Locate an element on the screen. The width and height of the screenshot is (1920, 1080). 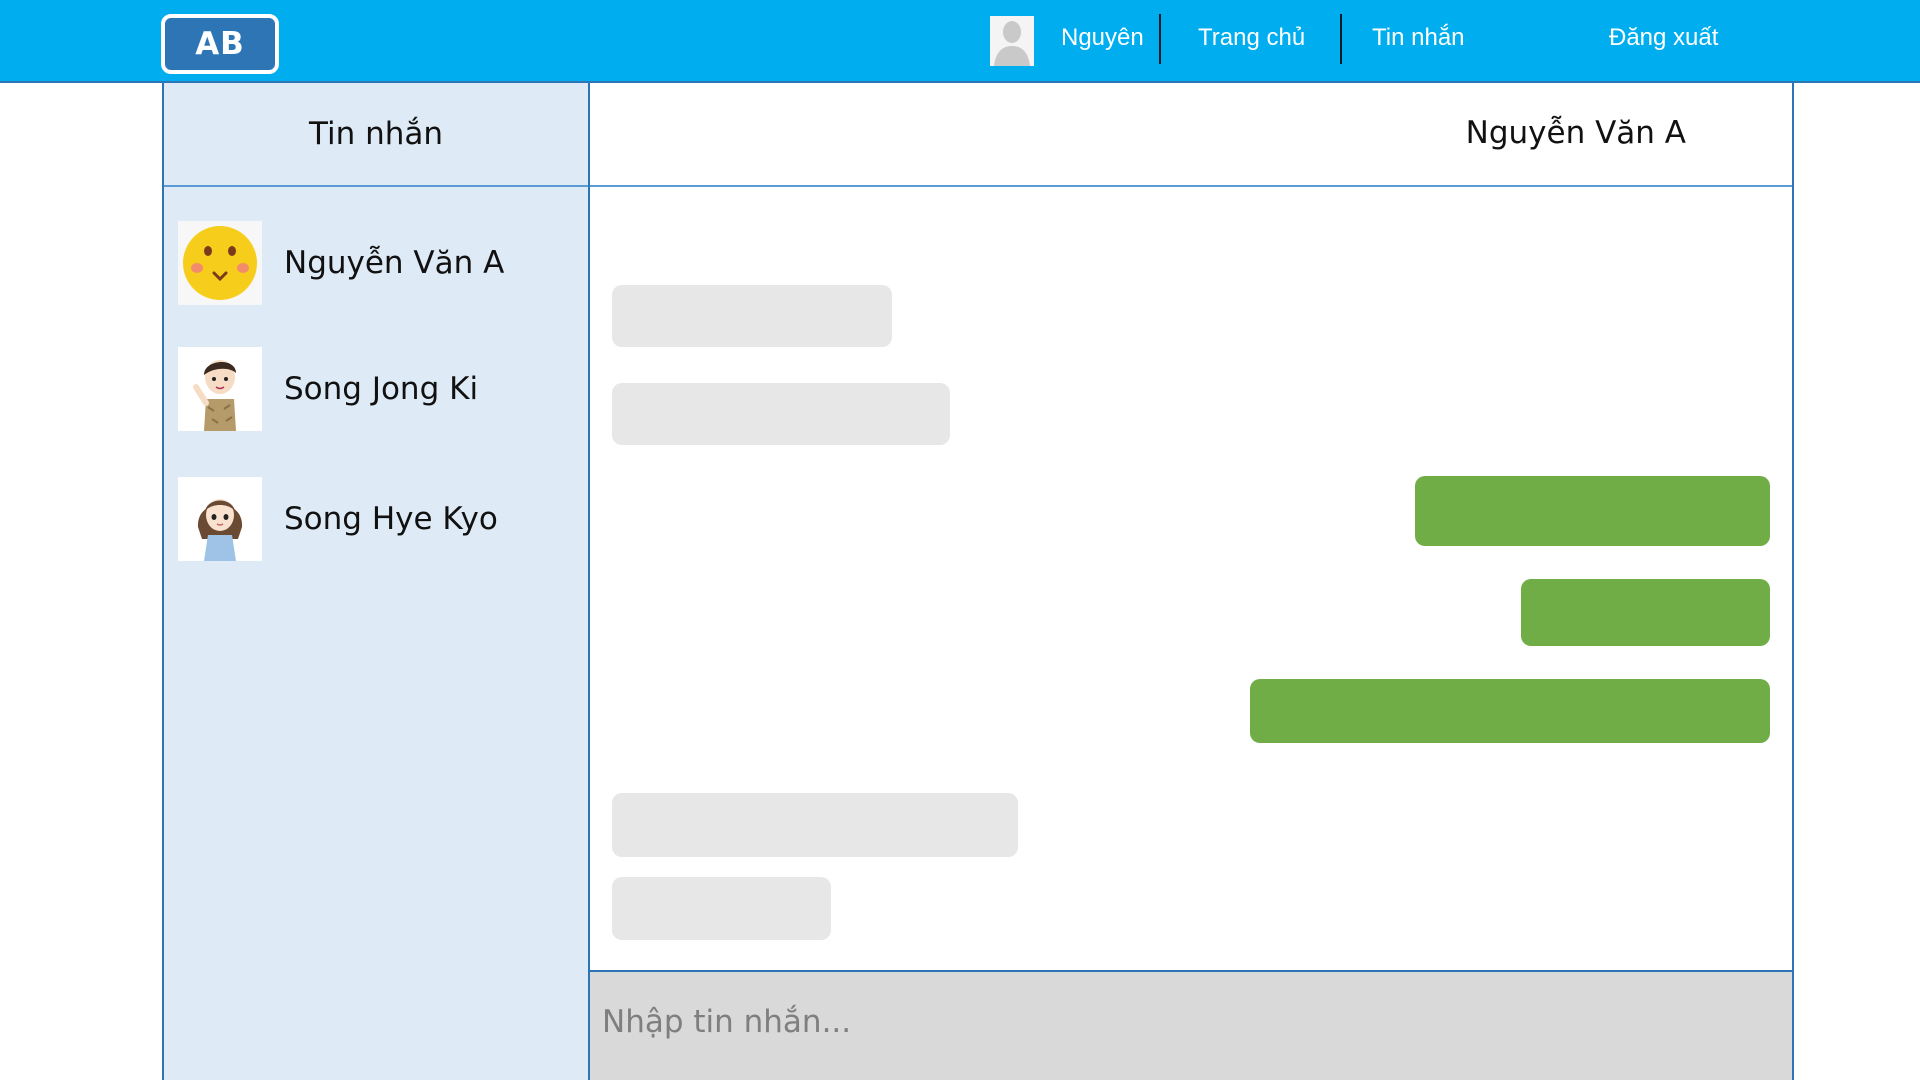
contact-name: Song Hye Kyo is located at coordinates (391, 519).